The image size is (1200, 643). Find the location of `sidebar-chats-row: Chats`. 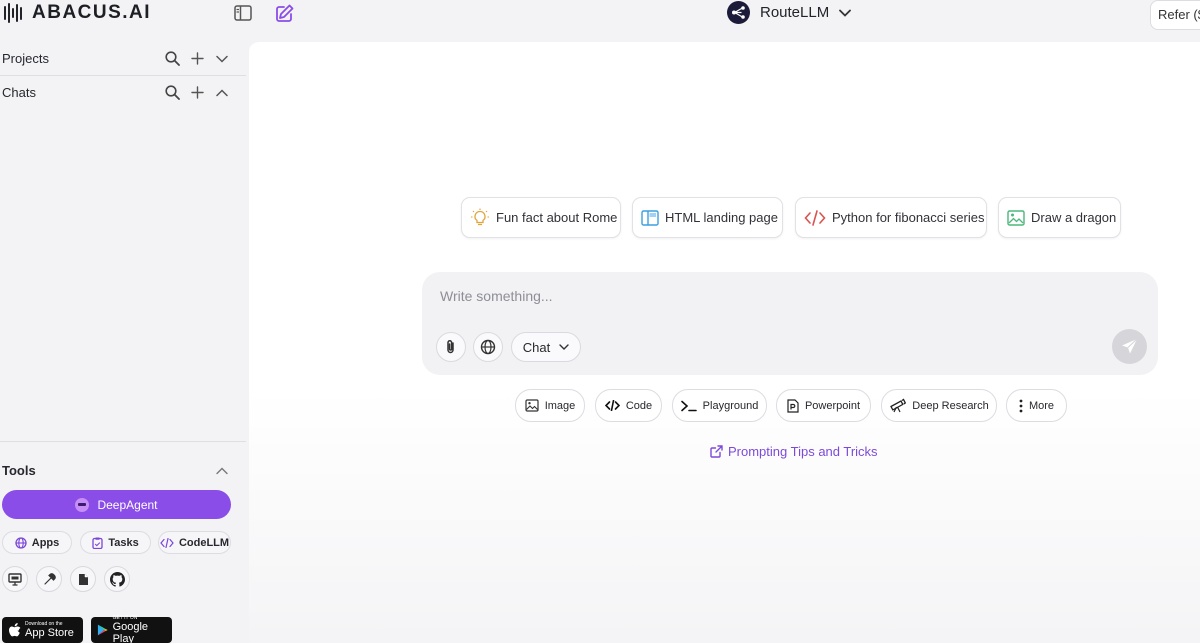

sidebar-chats-row: Chats is located at coordinates (123, 92).